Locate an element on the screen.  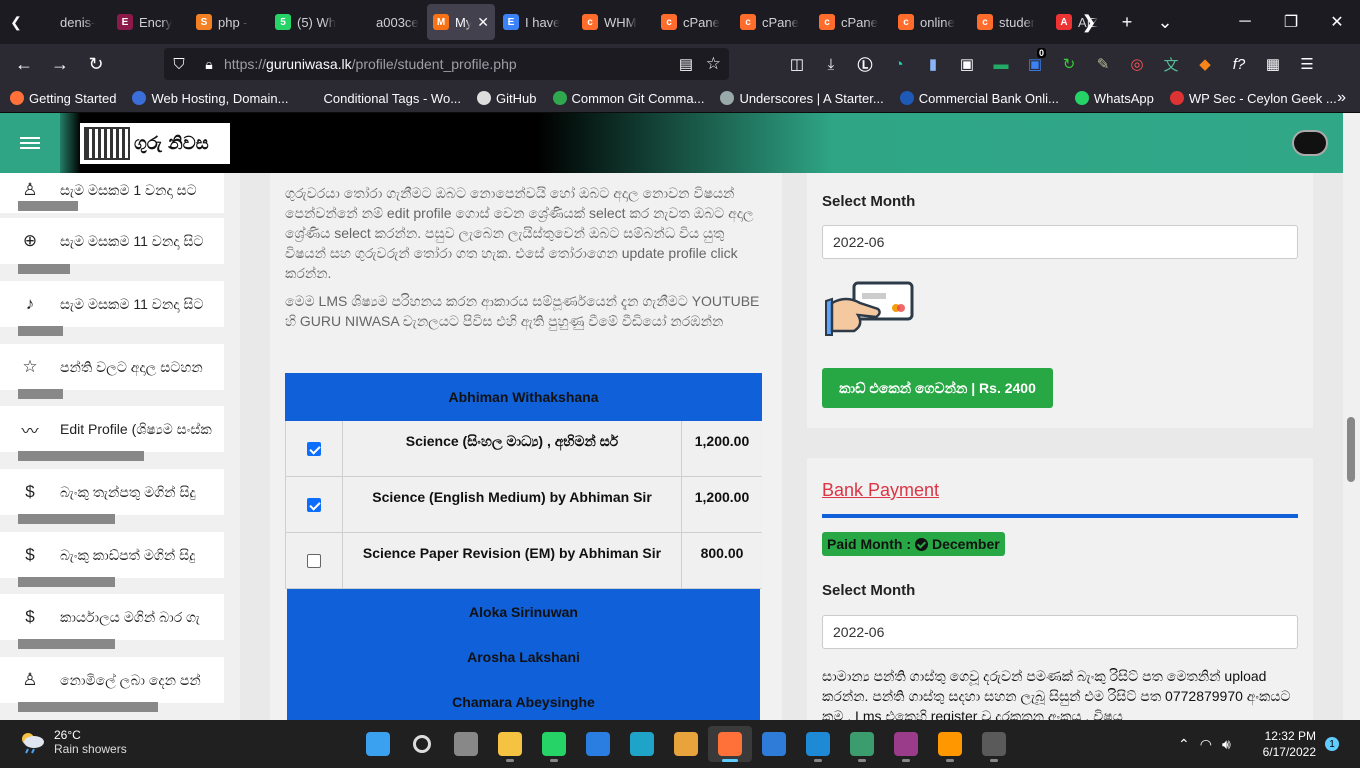
hamburger-menu-icon is located at coordinates (30, 143).